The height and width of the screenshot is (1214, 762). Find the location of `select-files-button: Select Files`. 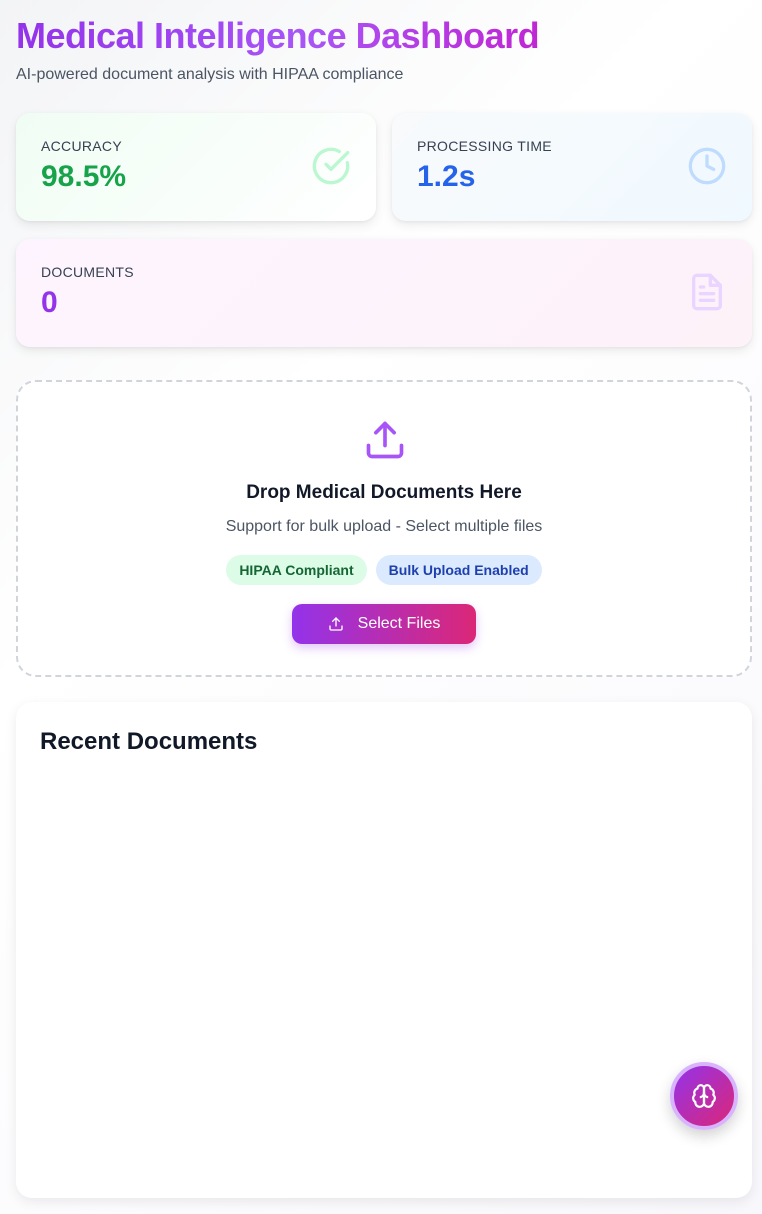

select-files-button: Select Files is located at coordinates (384, 624).